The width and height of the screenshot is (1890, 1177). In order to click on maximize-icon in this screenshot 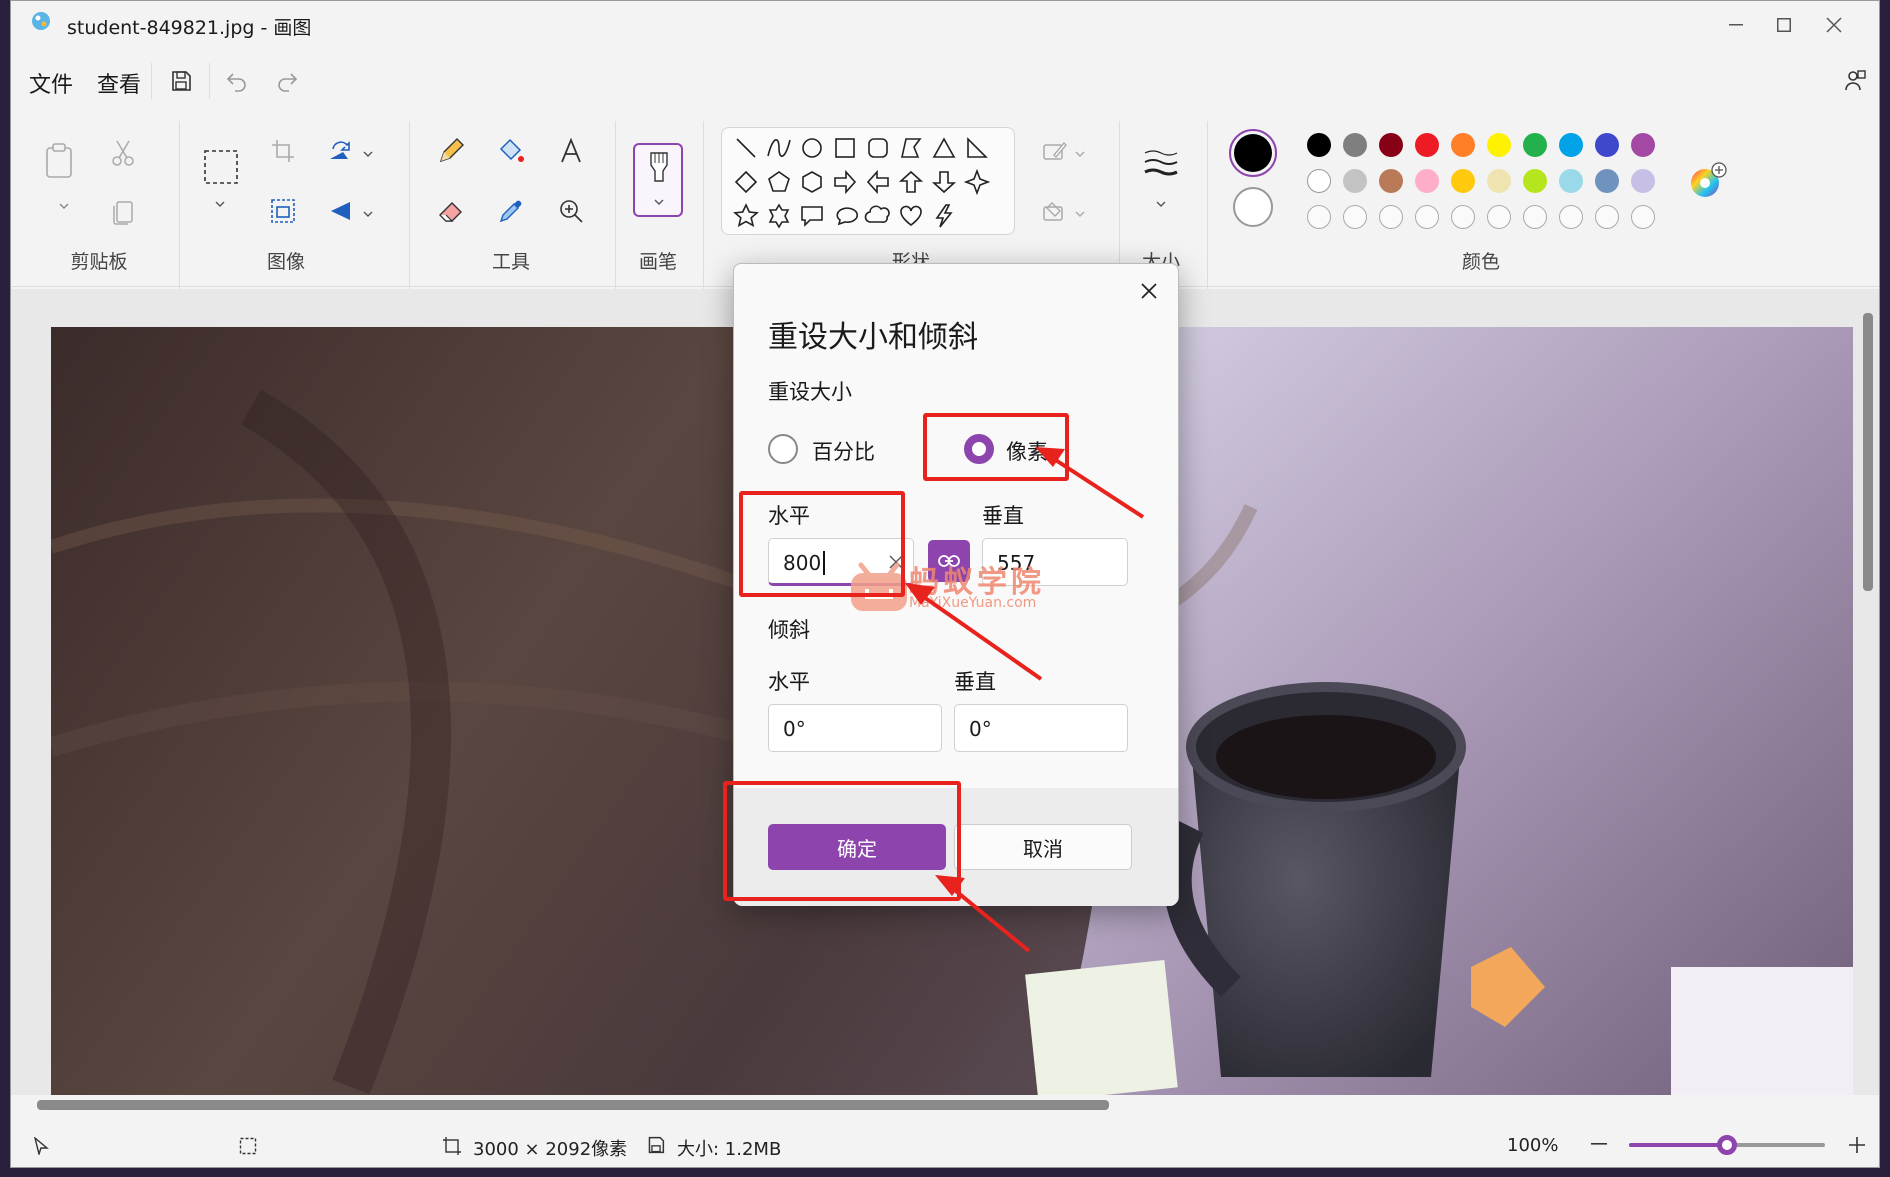, I will do `click(1784, 25)`.